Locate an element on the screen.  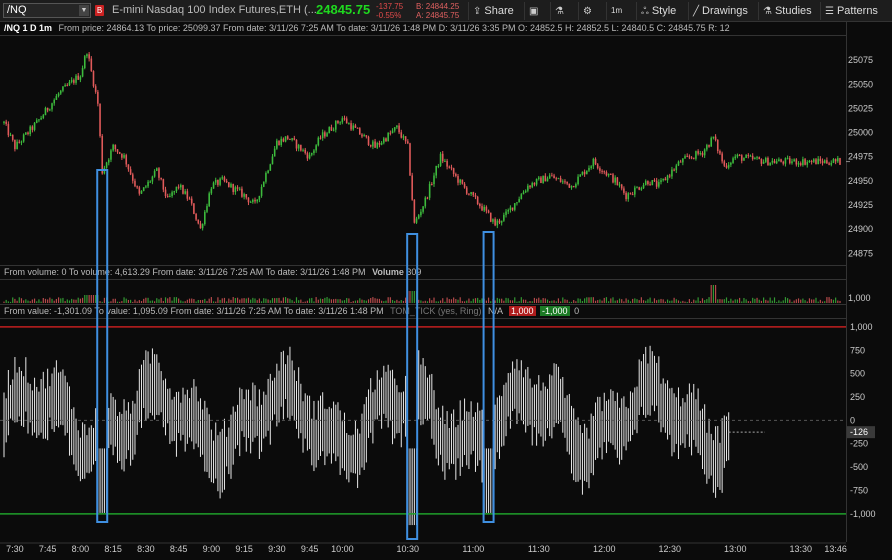
studies-button: ⚗ Studies is located at coordinates (785, 11).